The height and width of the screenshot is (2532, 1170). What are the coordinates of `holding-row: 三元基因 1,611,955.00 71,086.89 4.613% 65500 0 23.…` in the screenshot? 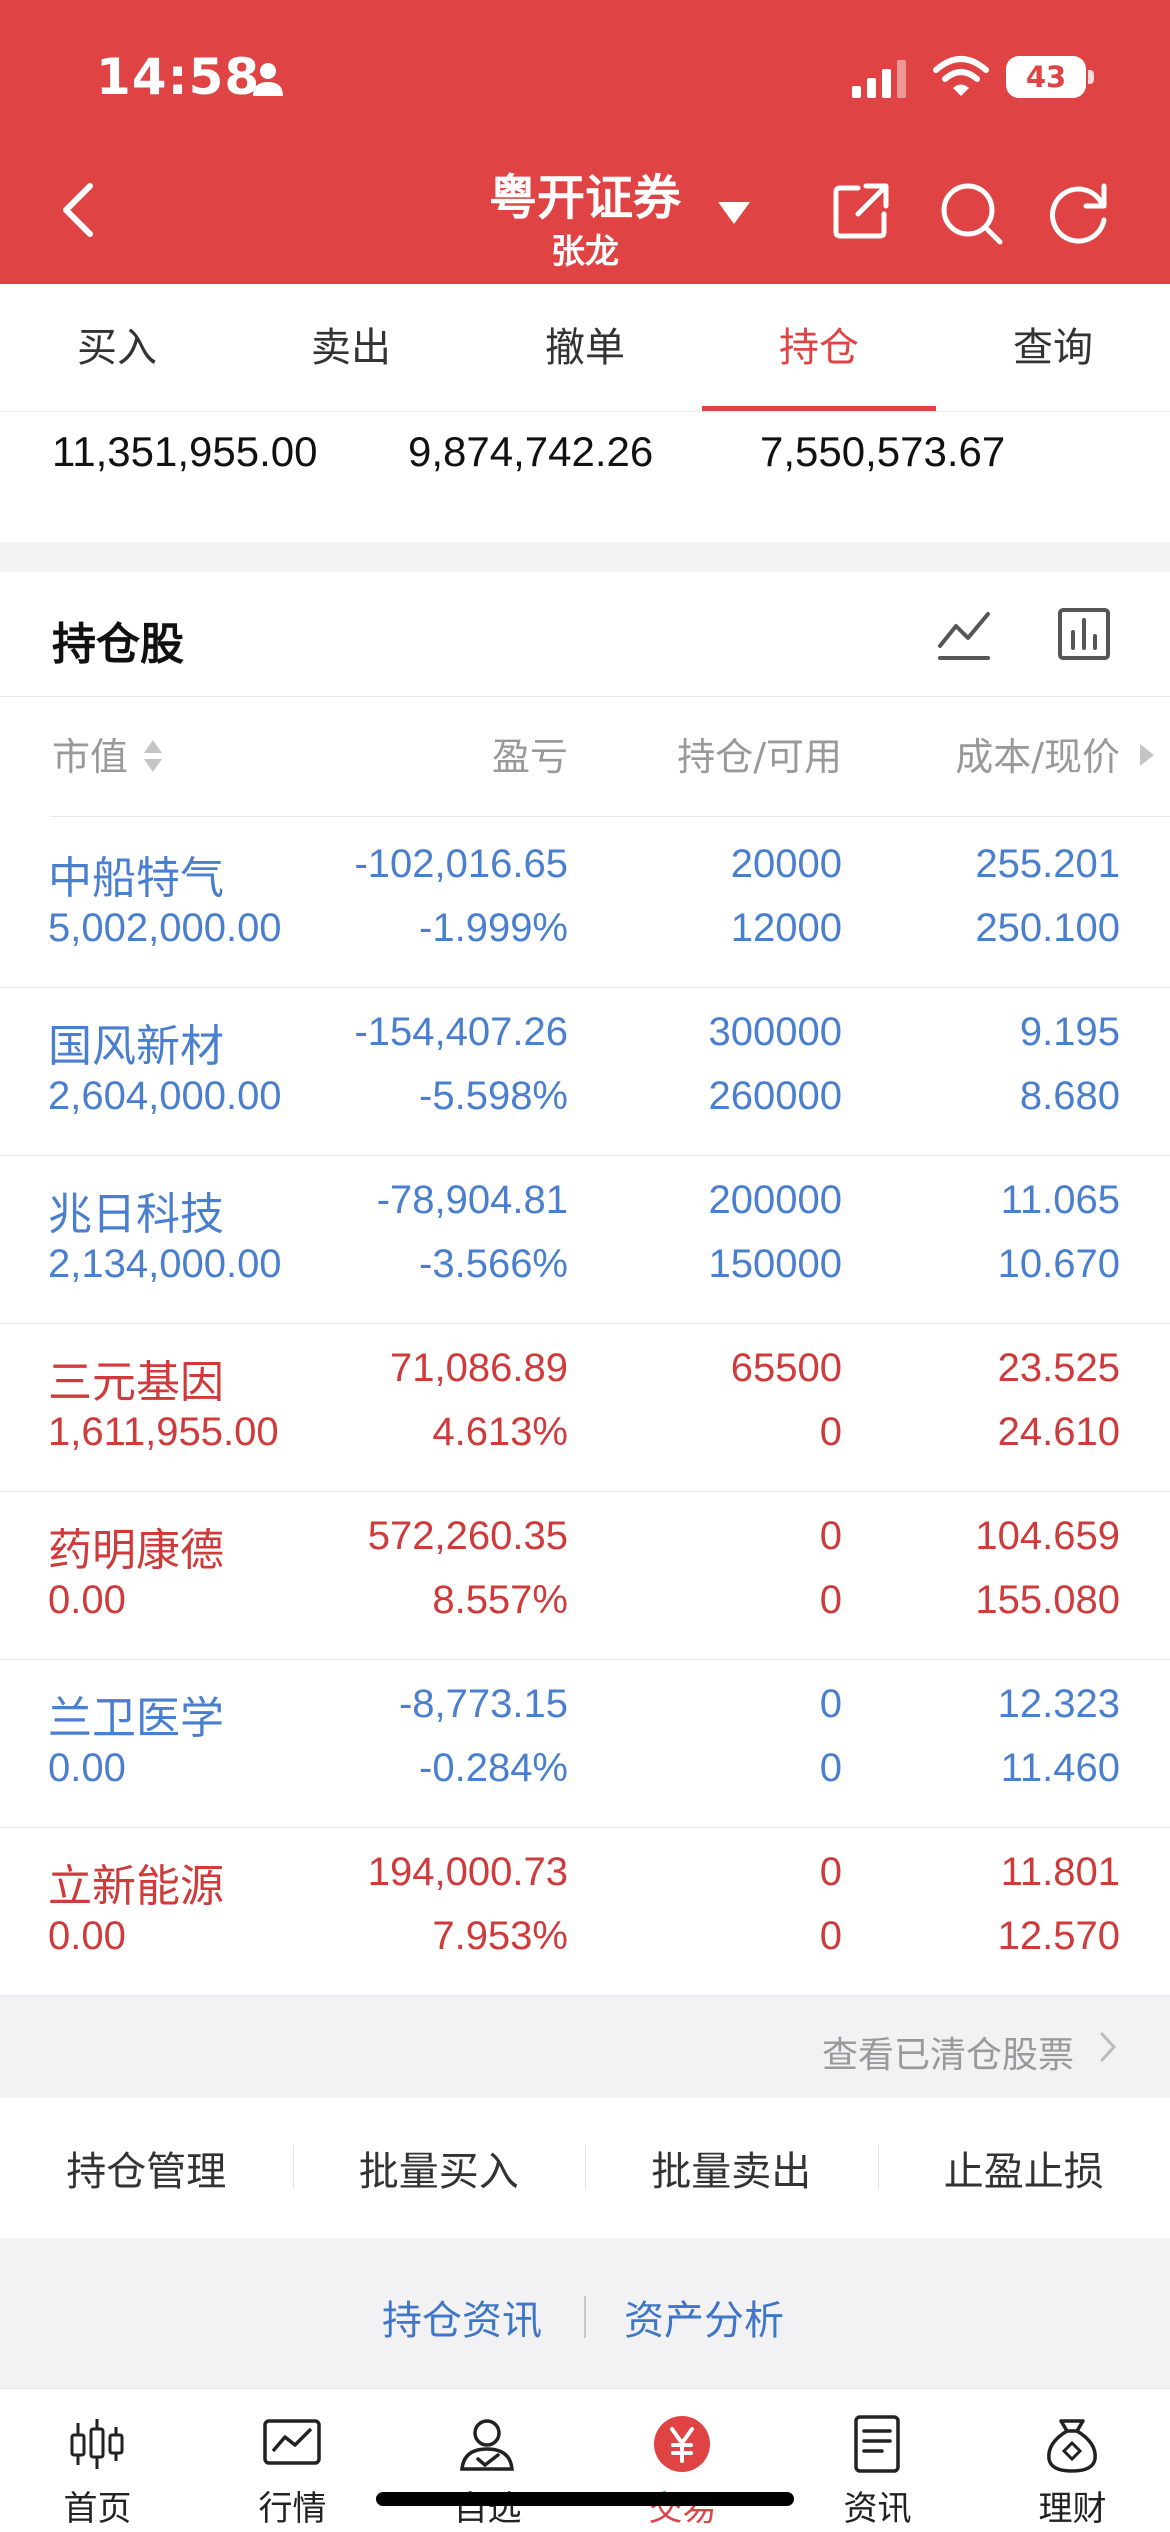 It's located at (585, 1408).